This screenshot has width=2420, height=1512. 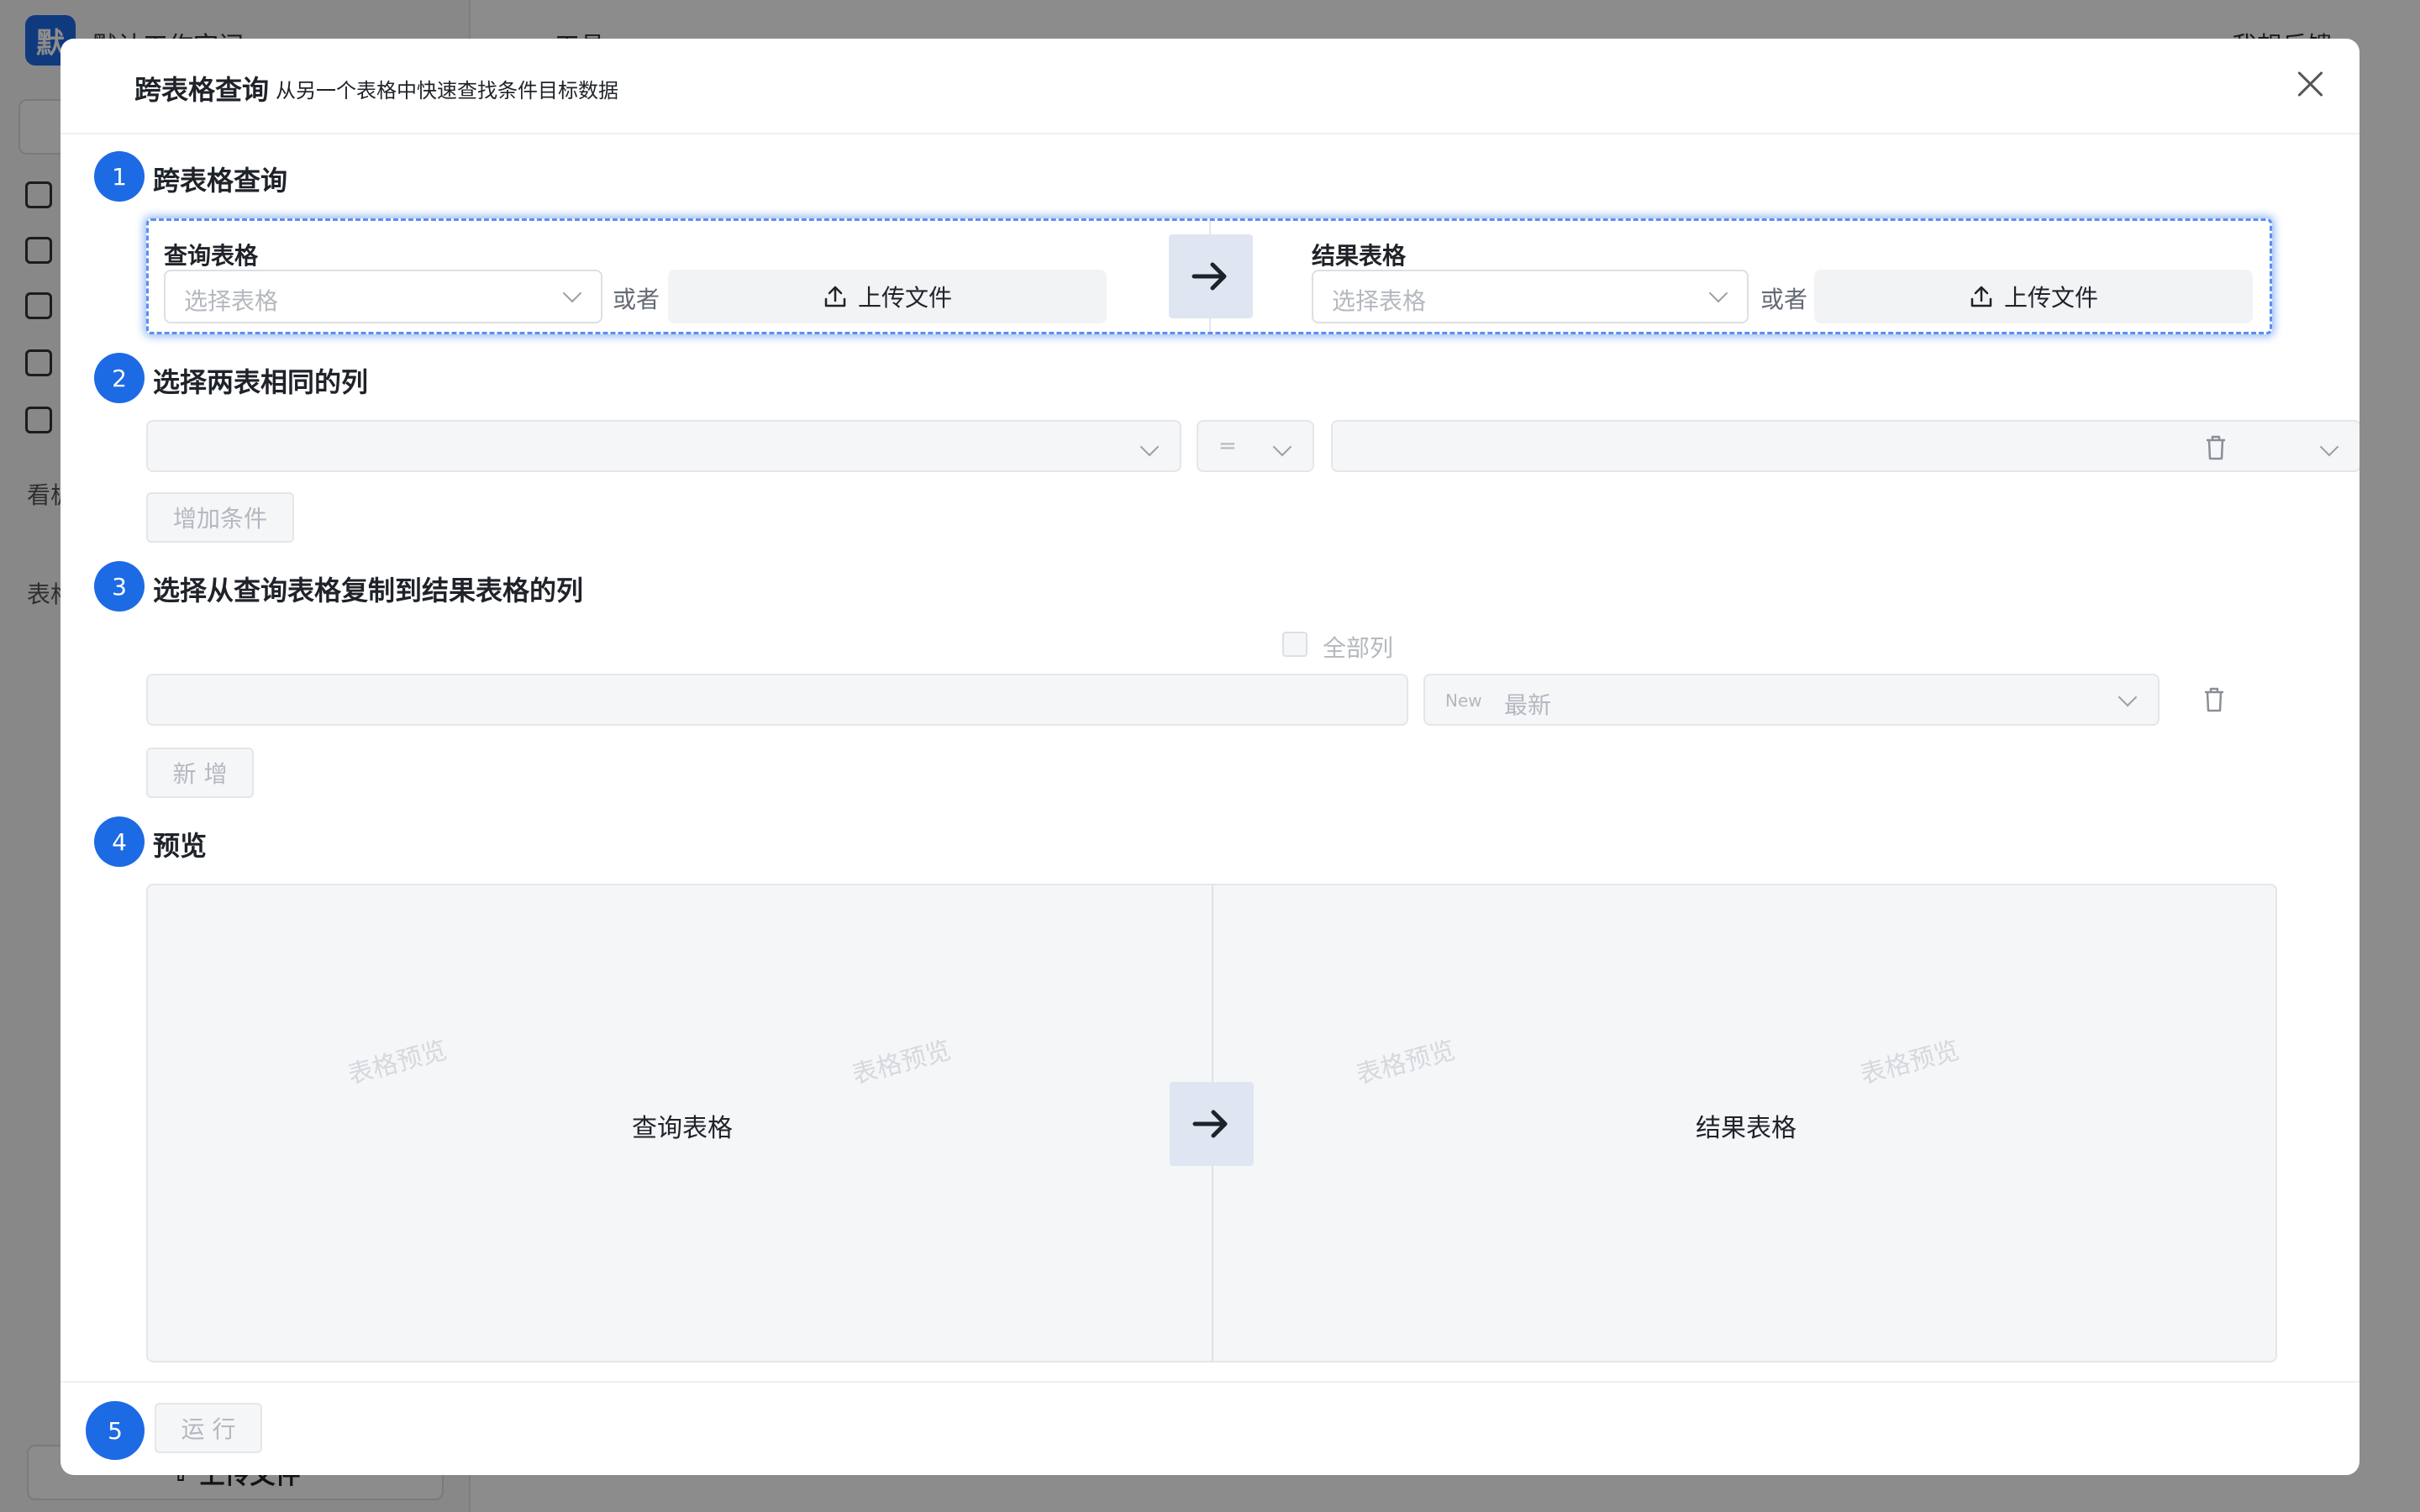 I want to click on run-button: 运 行, so click(x=208, y=1428).